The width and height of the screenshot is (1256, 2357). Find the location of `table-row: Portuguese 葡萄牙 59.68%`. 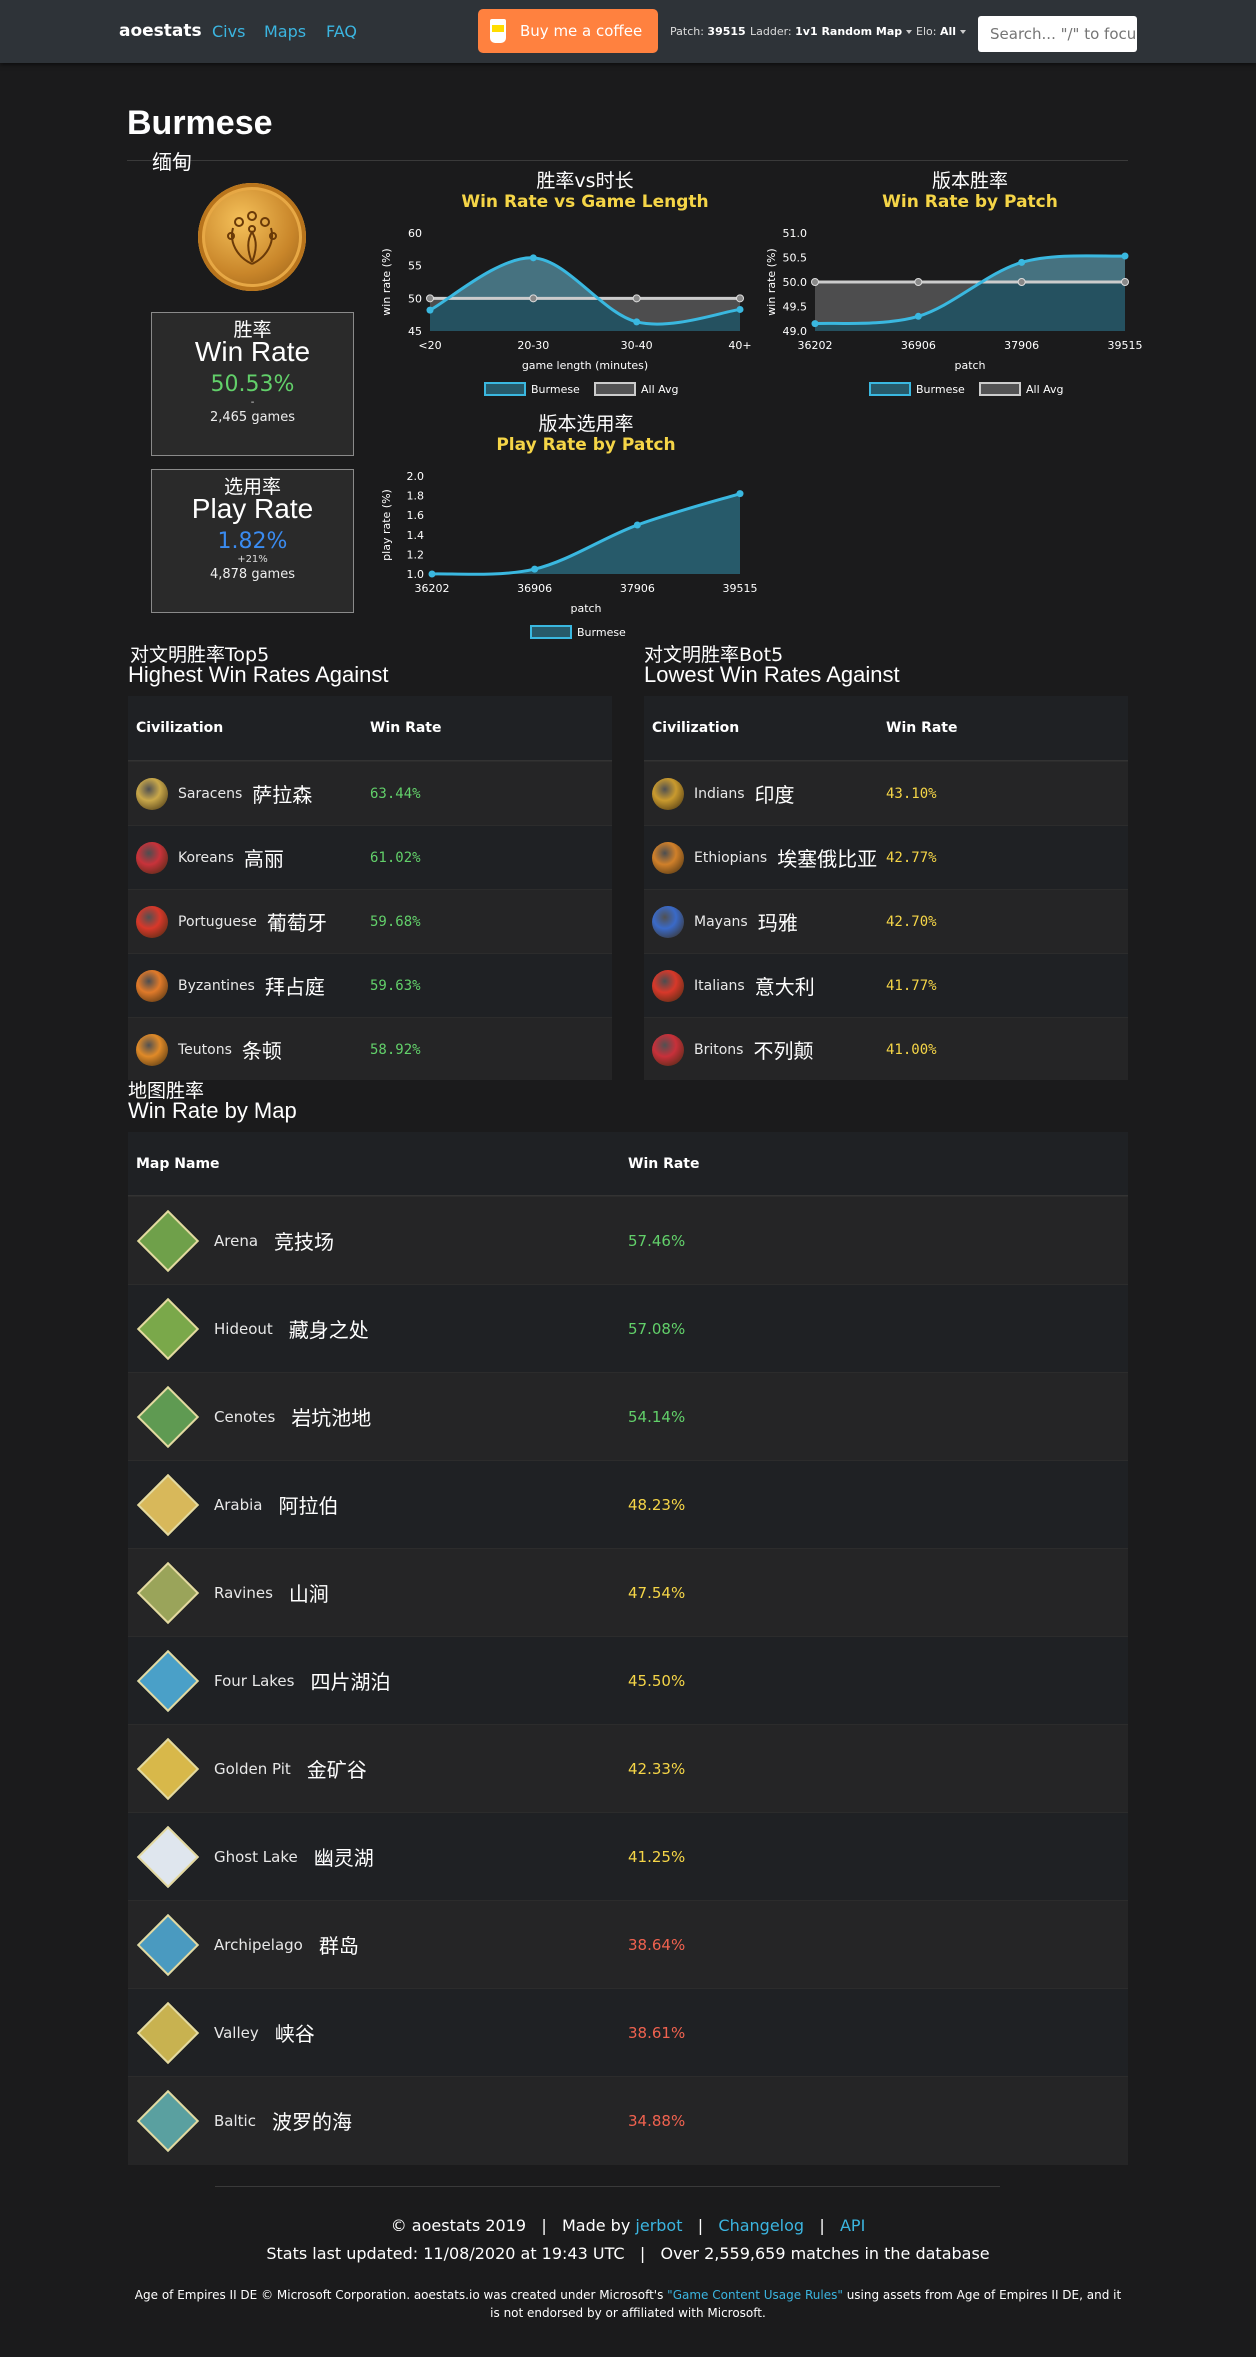

table-row: Portuguese 葡萄牙 59.68% is located at coordinates (370, 921).